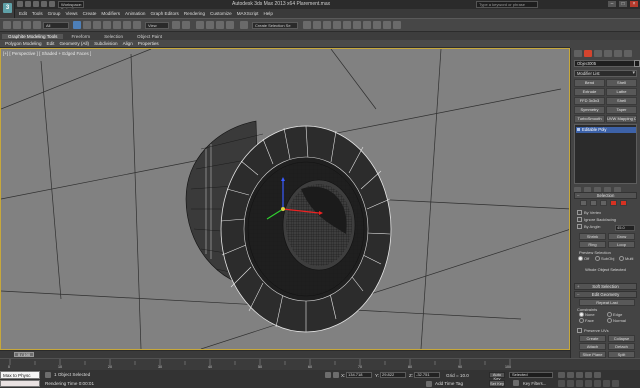  What do you see at coordinates (570, 375) in the screenshot?
I see `previous-frame-icon` at bounding box center [570, 375].